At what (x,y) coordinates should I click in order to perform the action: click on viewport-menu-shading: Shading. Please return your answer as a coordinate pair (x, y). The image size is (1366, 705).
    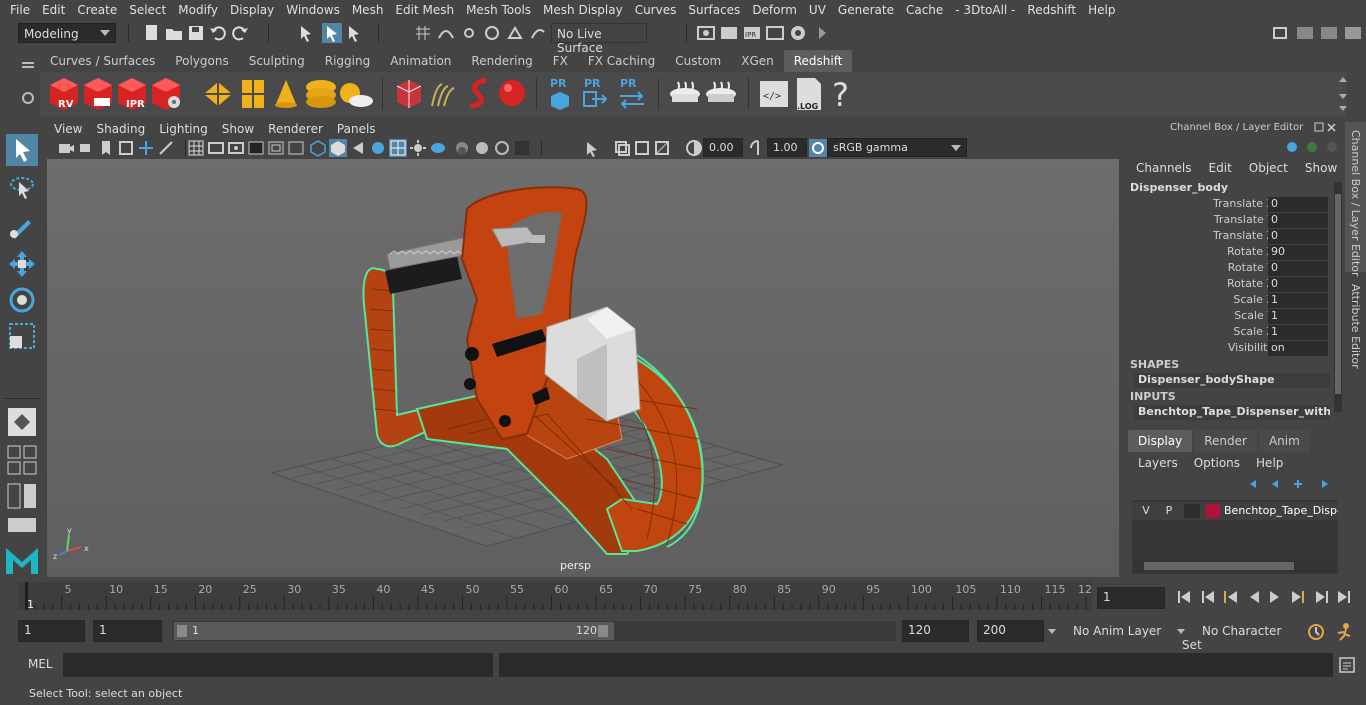
    Looking at the image, I should click on (120, 129).